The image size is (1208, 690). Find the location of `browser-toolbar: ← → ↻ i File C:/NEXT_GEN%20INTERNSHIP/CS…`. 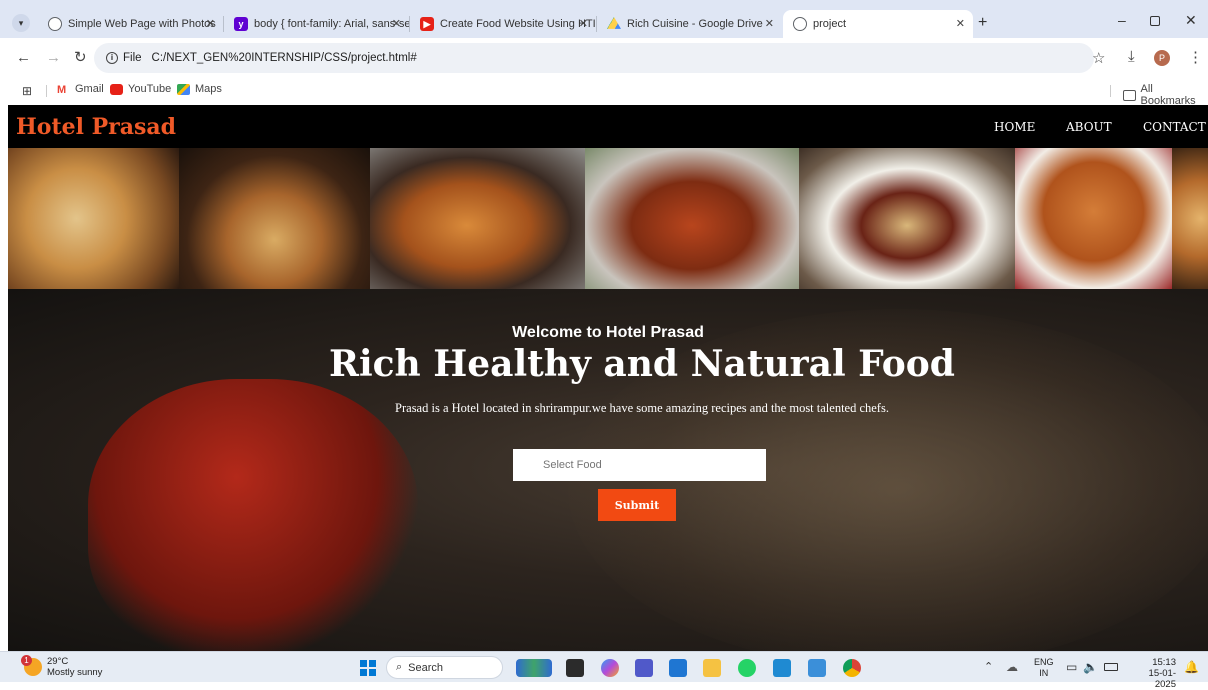

browser-toolbar: ← → ↻ i File C:/NEXT_GEN%20INTERNSHIP/CS… is located at coordinates (604, 58).